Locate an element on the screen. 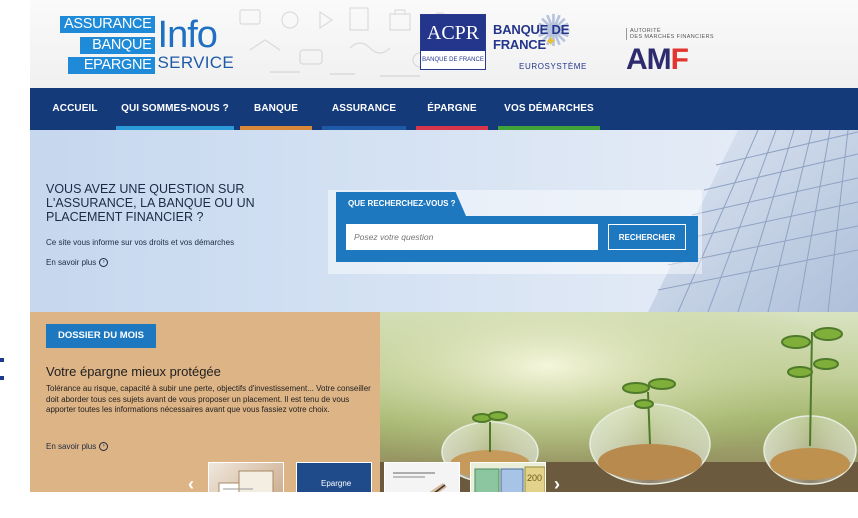 Image resolution: width=858 pixels, height=518 pixels. nav-item-banque: BANQUE is located at coordinates (276, 109).